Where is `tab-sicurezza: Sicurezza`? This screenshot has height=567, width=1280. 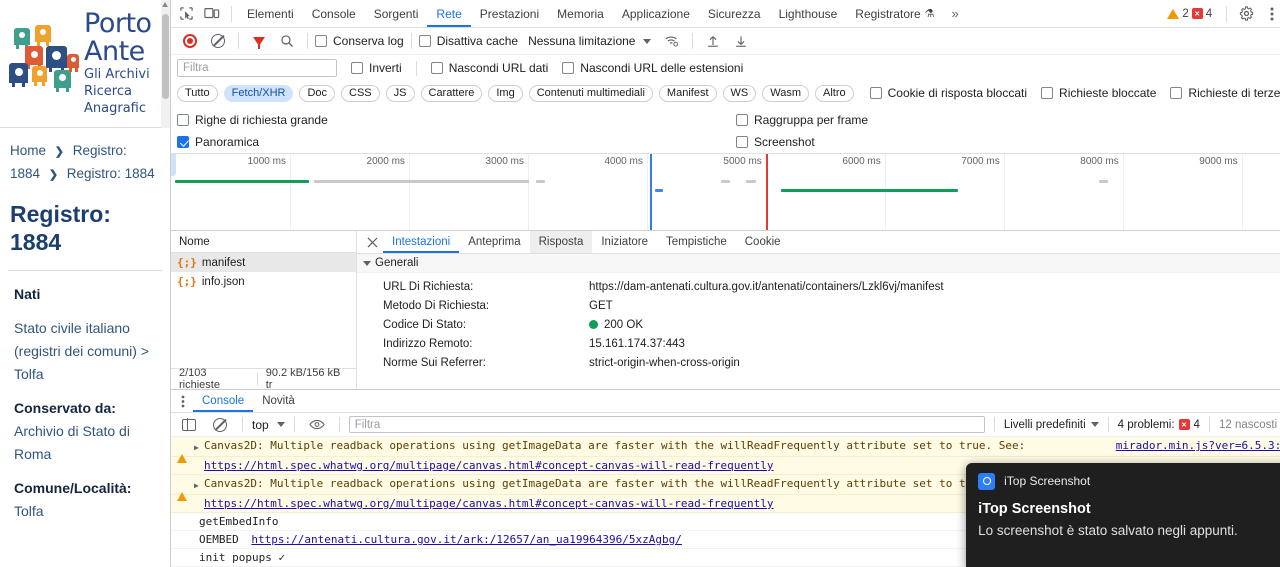
tab-sicurezza: Sicurezza is located at coordinates (734, 13).